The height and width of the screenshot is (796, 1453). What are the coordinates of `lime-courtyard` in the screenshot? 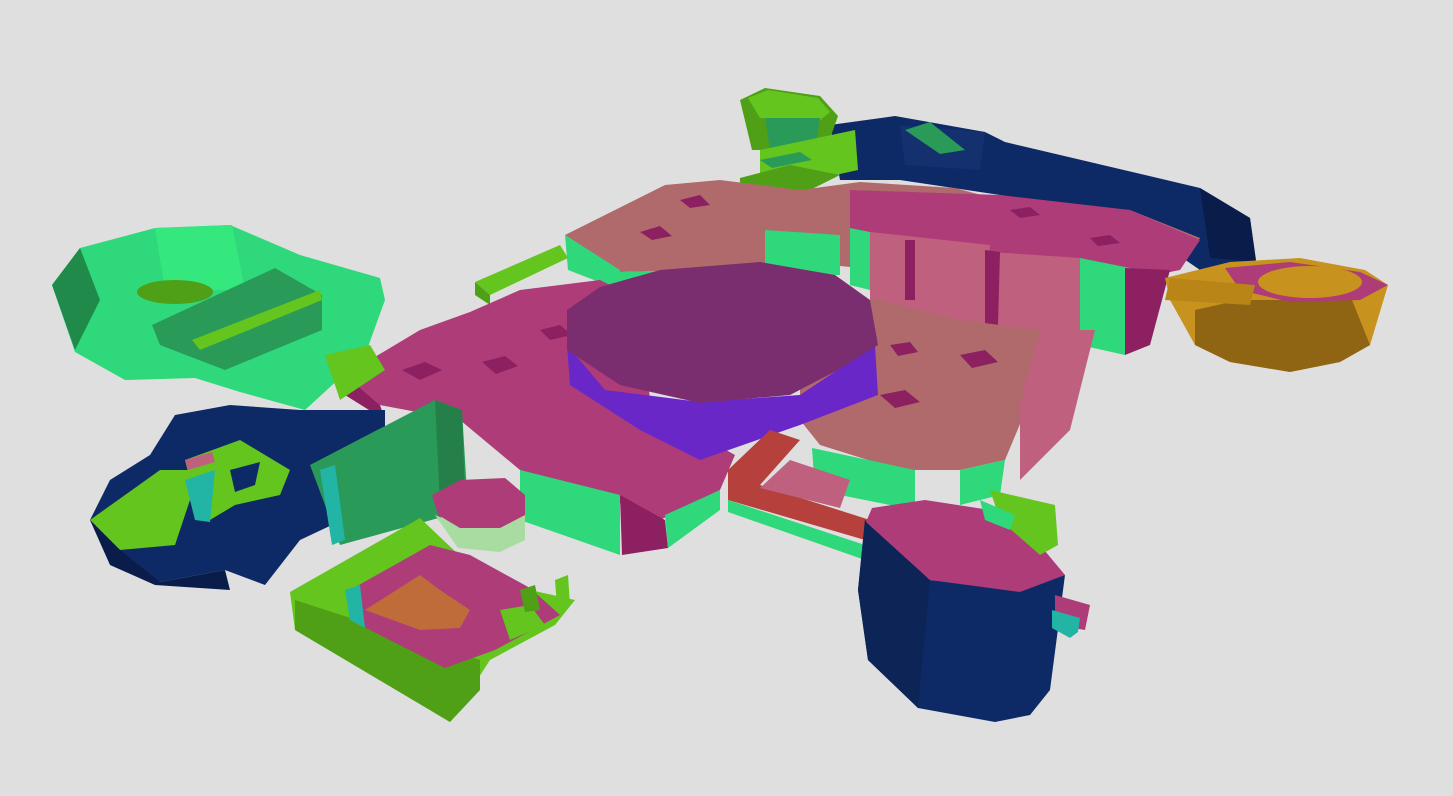 It's located at (432, 620).